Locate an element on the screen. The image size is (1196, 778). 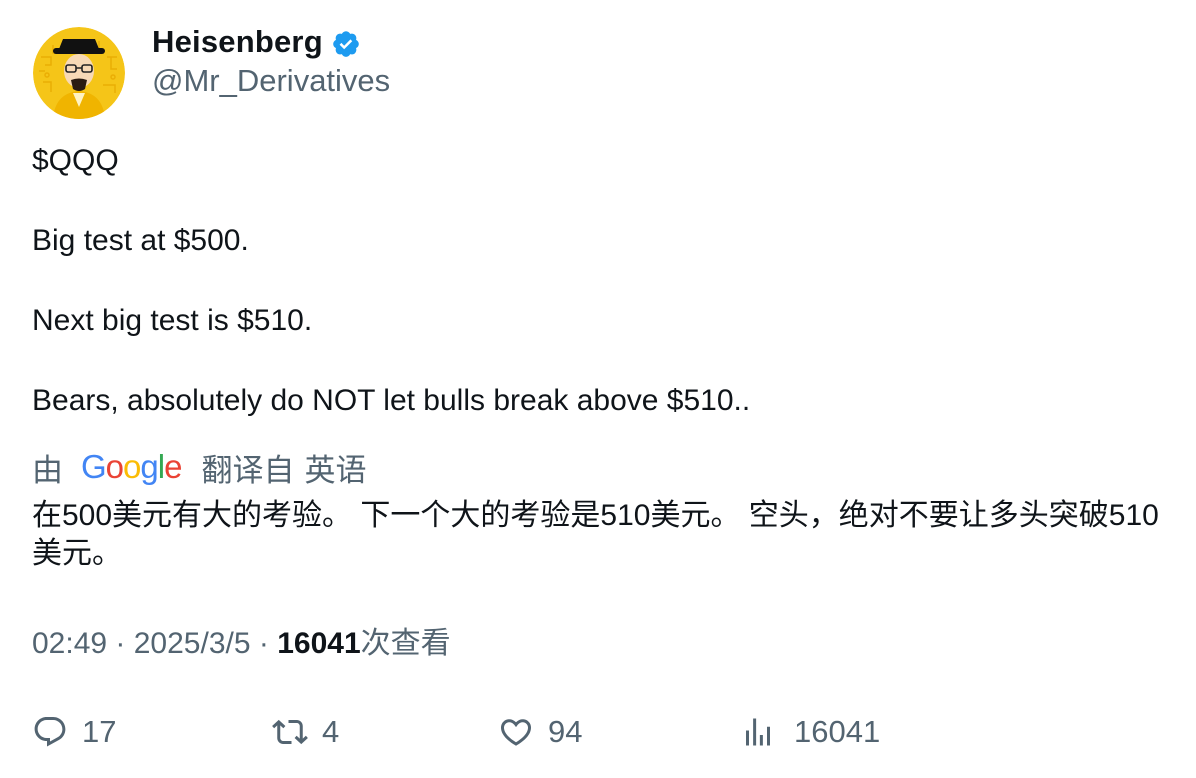
translation-attribution: 由 Google 翻译自 英语 is located at coordinates (199, 468).